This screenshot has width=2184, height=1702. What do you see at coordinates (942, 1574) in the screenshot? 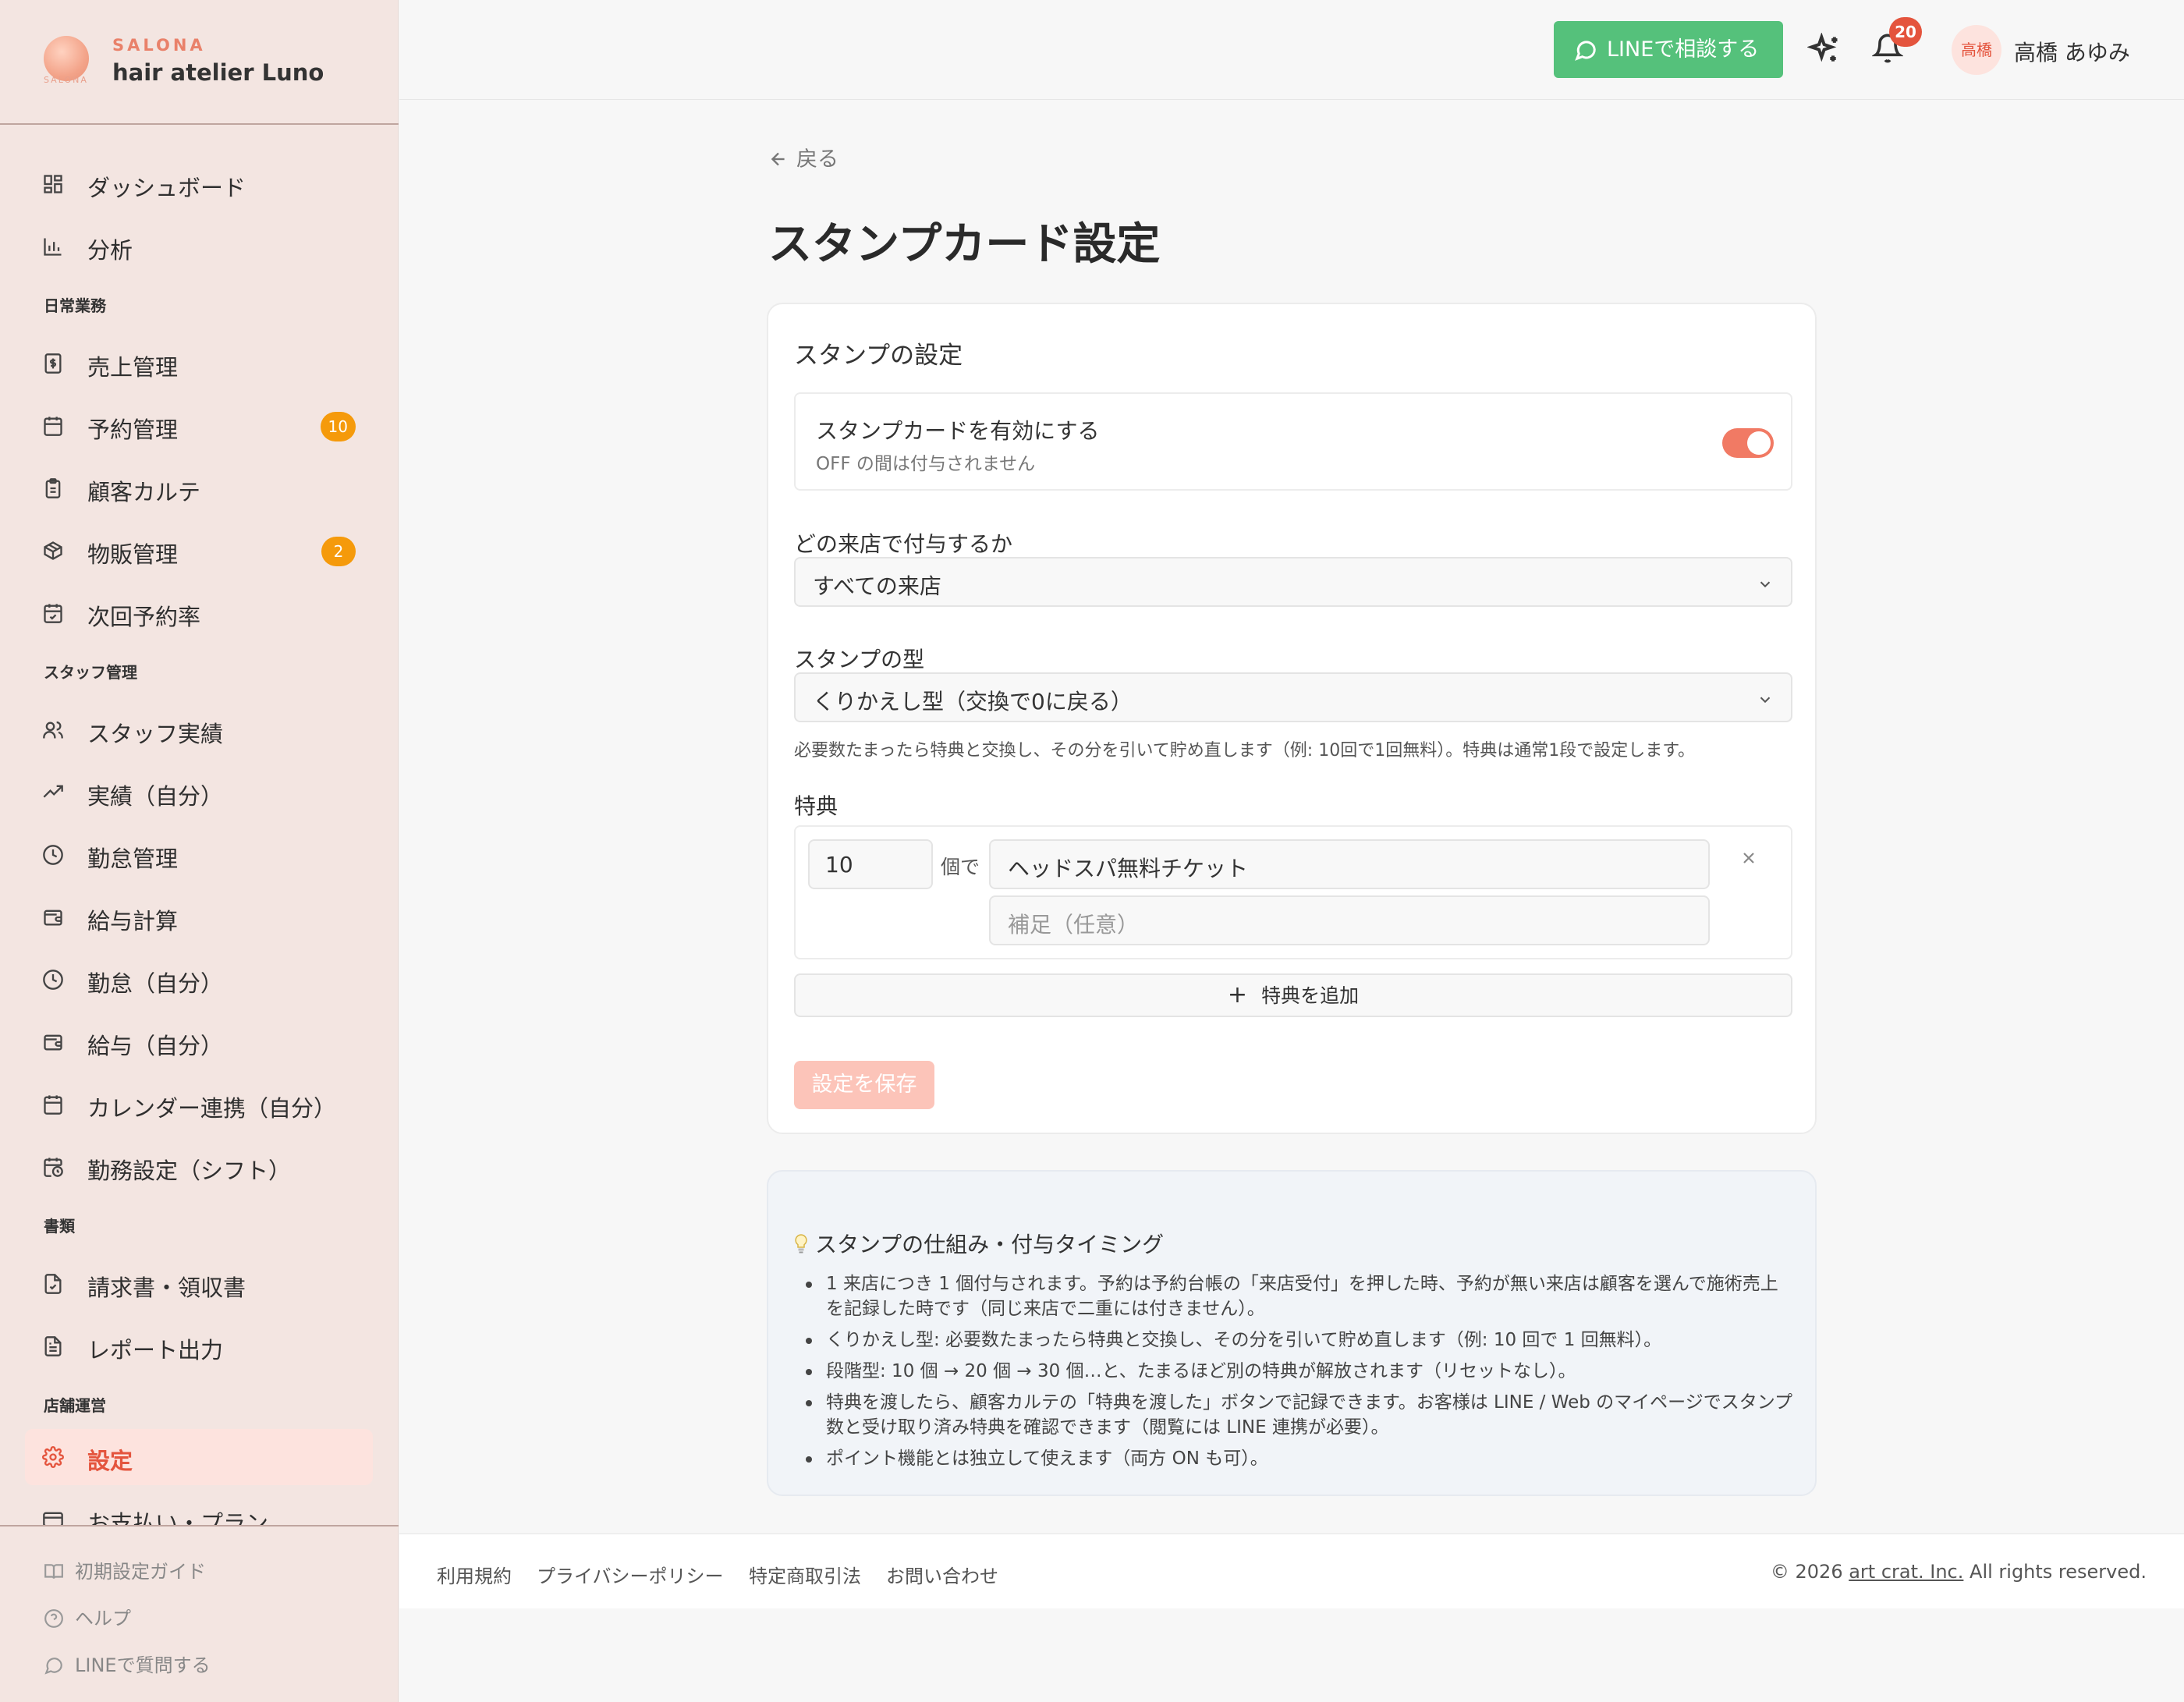
I see `contact-link: お問い合わせ` at bounding box center [942, 1574].